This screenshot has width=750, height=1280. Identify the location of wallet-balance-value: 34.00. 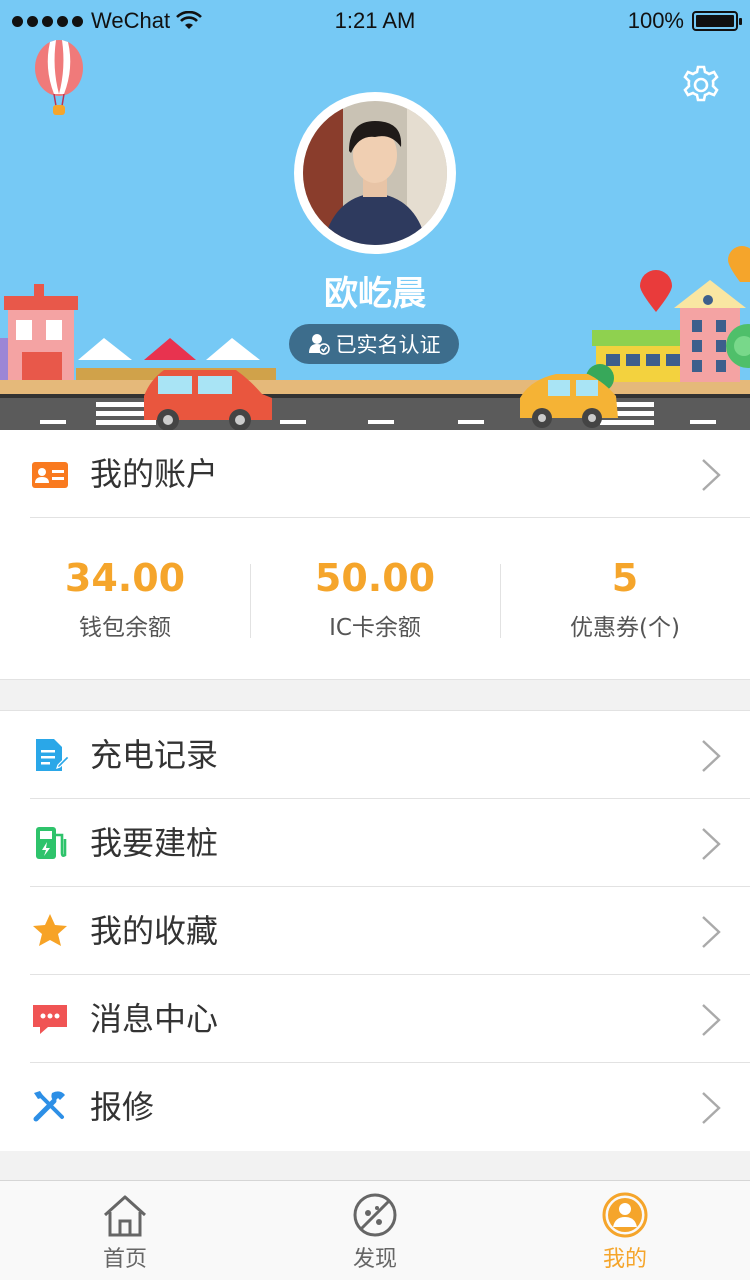
(125, 578).